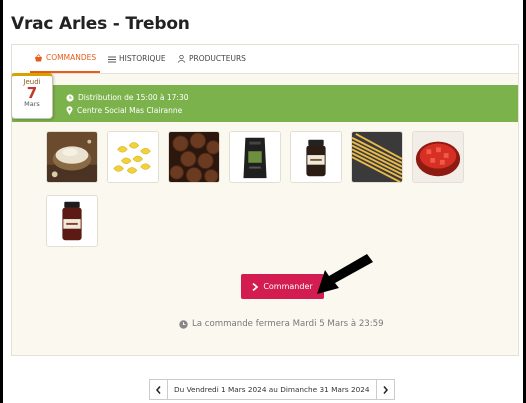 The height and width of the screenshot is (403, 526). I want to click on tab-producteurs-label: PRODUCTEURS, so click(217, 58).